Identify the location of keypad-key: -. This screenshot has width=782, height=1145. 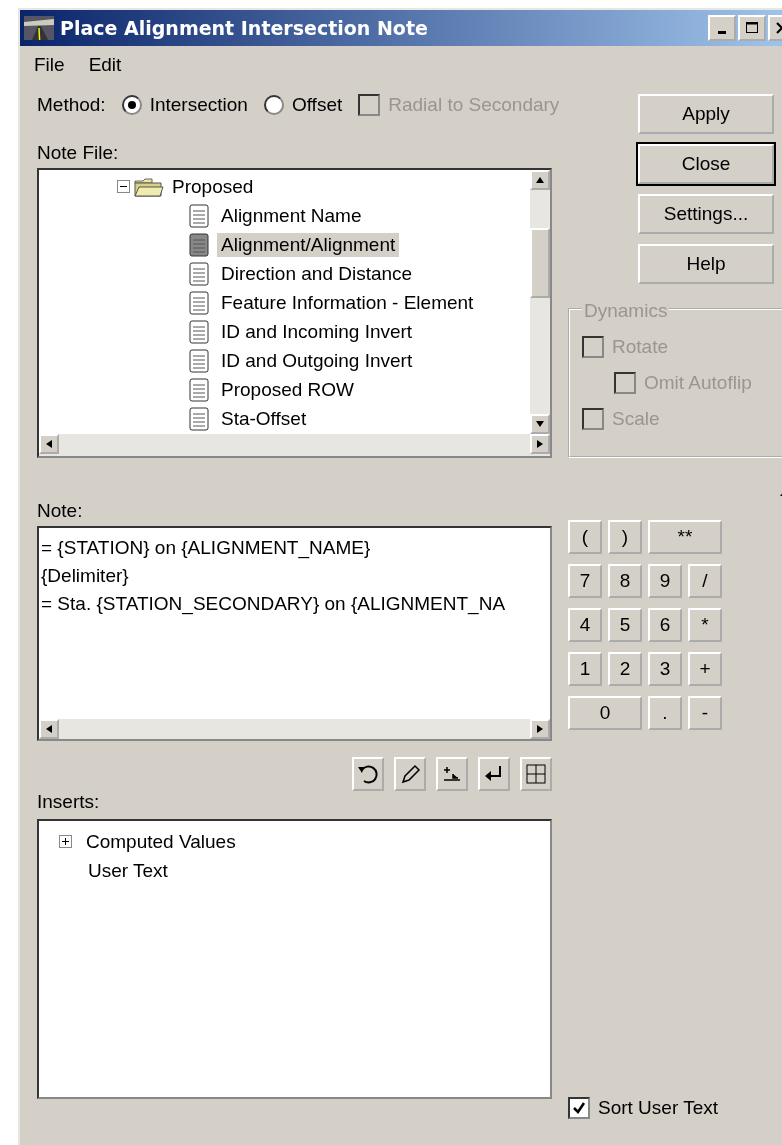
(705, 713).